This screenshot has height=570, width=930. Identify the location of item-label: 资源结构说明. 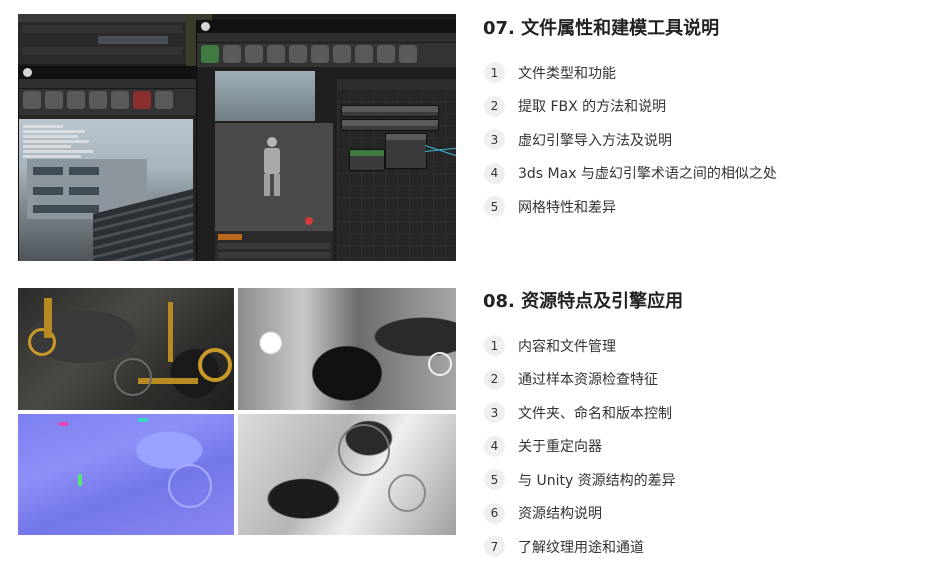
(560, 514).